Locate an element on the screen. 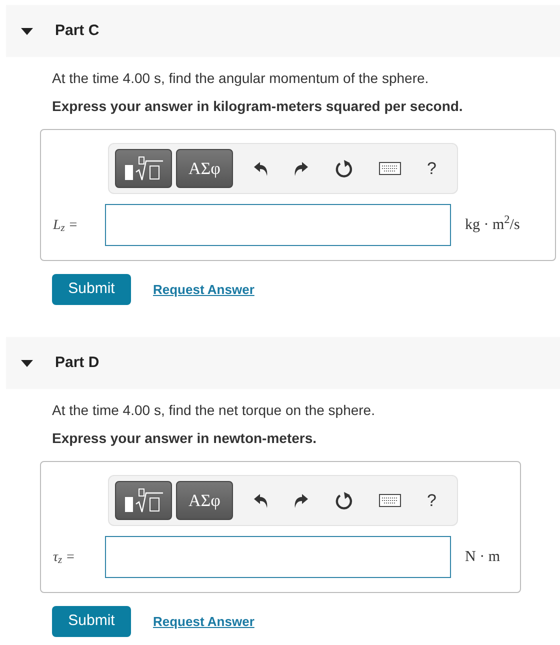 This screenshot has width=560, height=645. part-header: Part C is located at coordinates (283, 31).